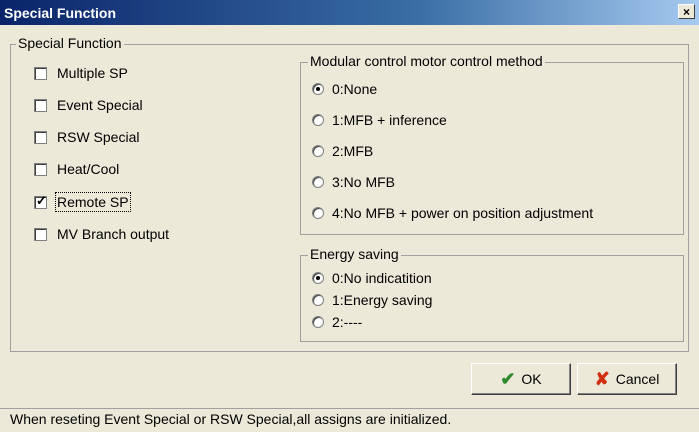  Describe the element at coordinates (349, 12) in the screenshot. I see `title-bar: Special Function ×` at that location.